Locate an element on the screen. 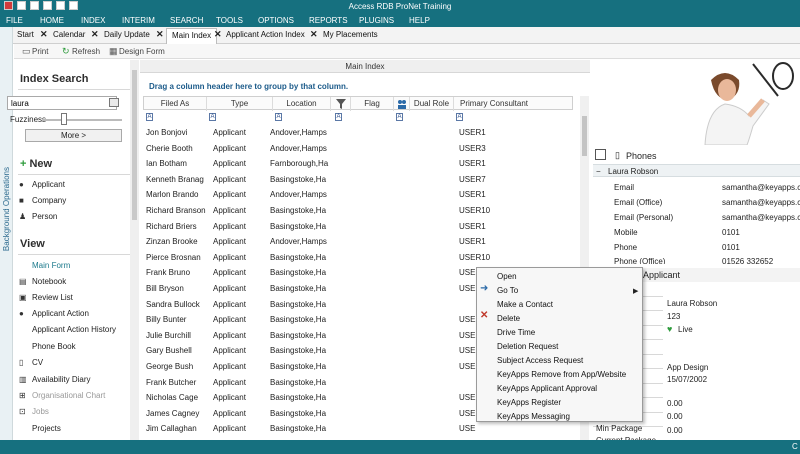 This screenshot has width=800, height=454. view-review-list: ▣ Review List is located at coordinates (46, 297).